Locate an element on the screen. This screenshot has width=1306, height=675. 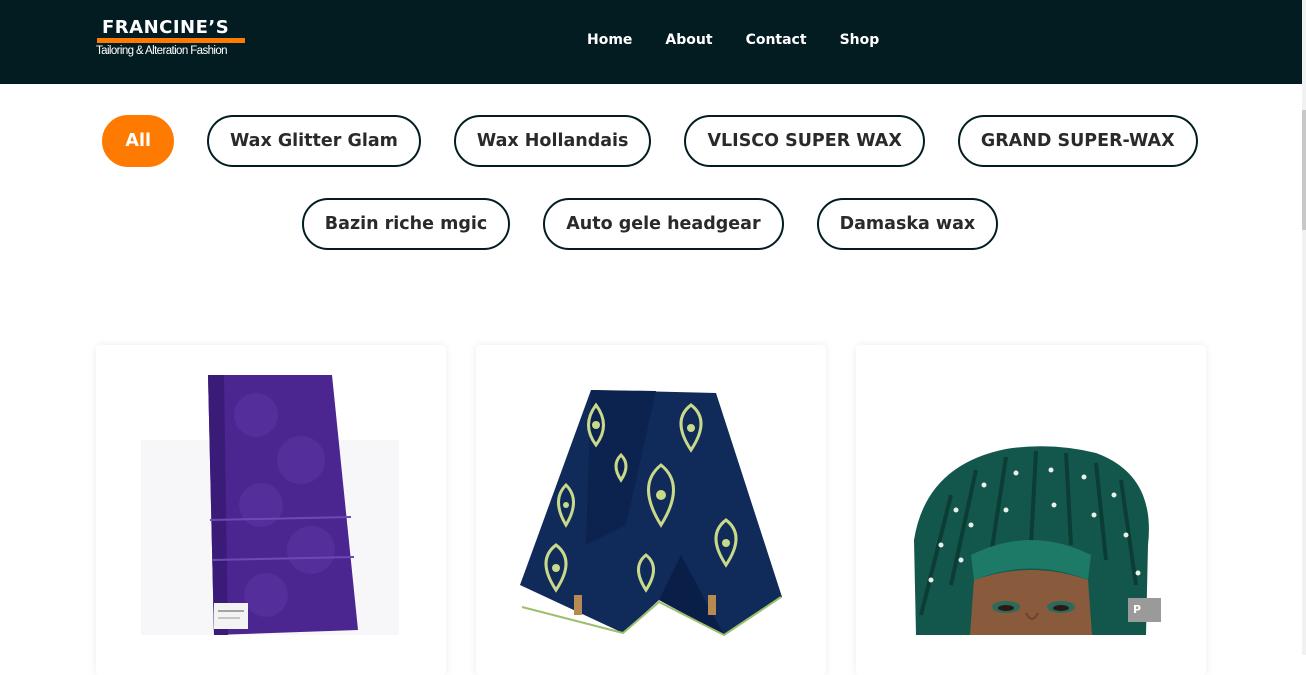
filter-all: All is located at coordinates (138, 141).